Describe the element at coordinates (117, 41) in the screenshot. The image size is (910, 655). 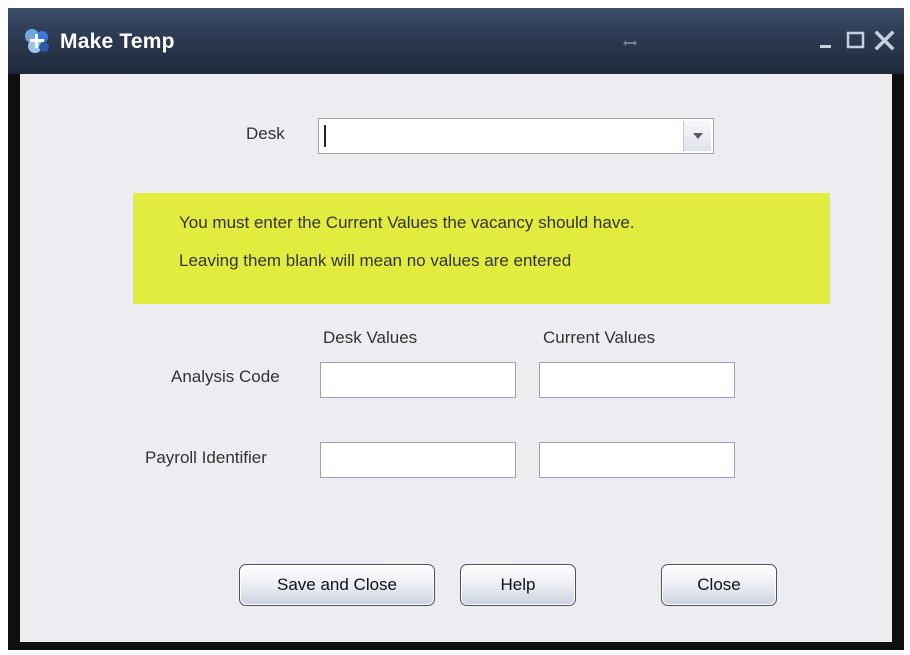
I see `window-title: Make Temp` at that location.